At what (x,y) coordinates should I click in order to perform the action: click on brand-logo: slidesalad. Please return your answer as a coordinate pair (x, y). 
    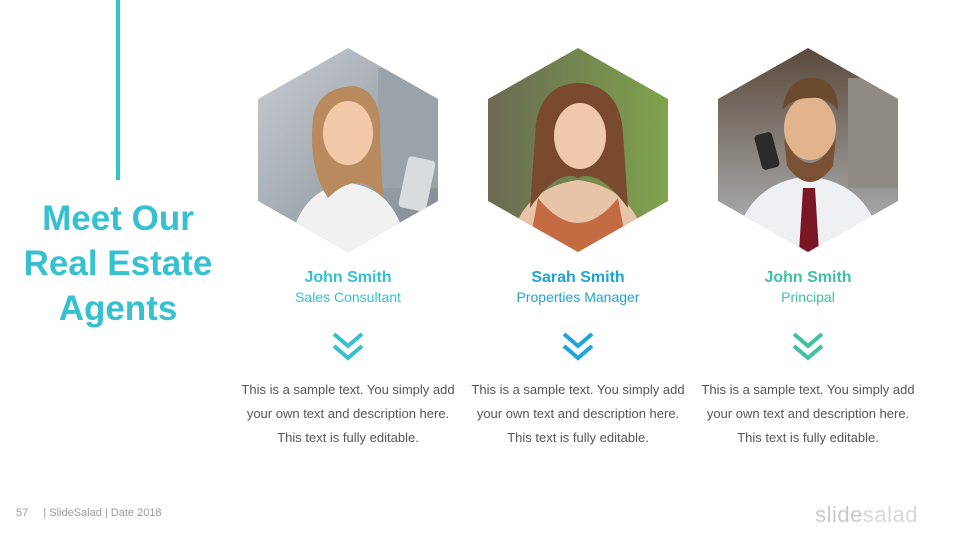
    Looking at the image, I should click on (866, 515).